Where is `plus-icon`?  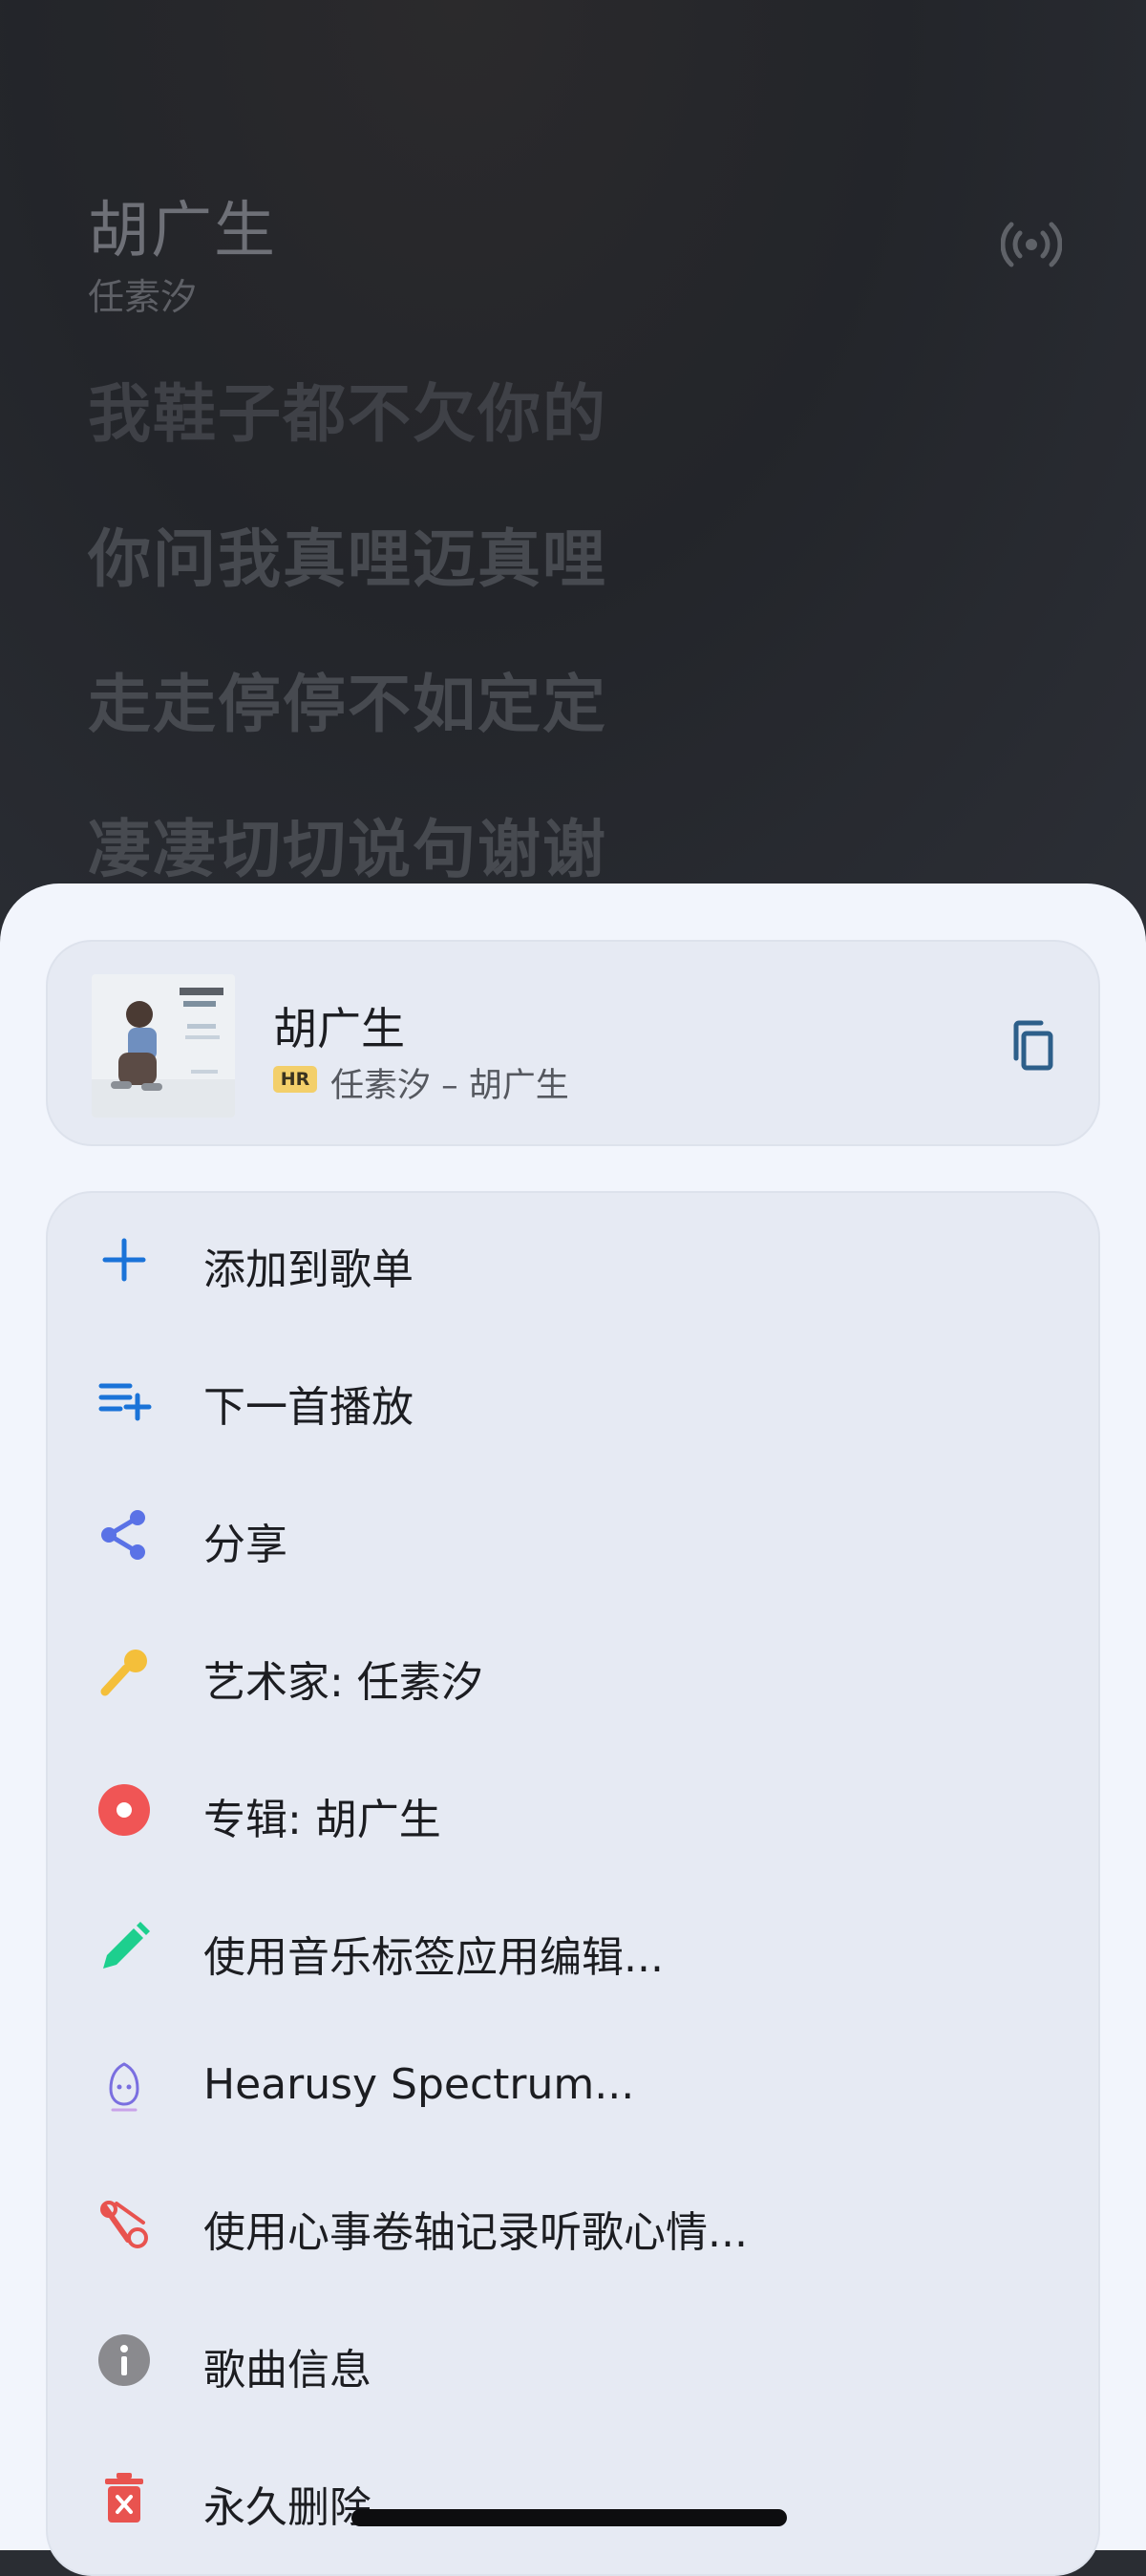 plus-icon is located at coordinates (124, 1260).